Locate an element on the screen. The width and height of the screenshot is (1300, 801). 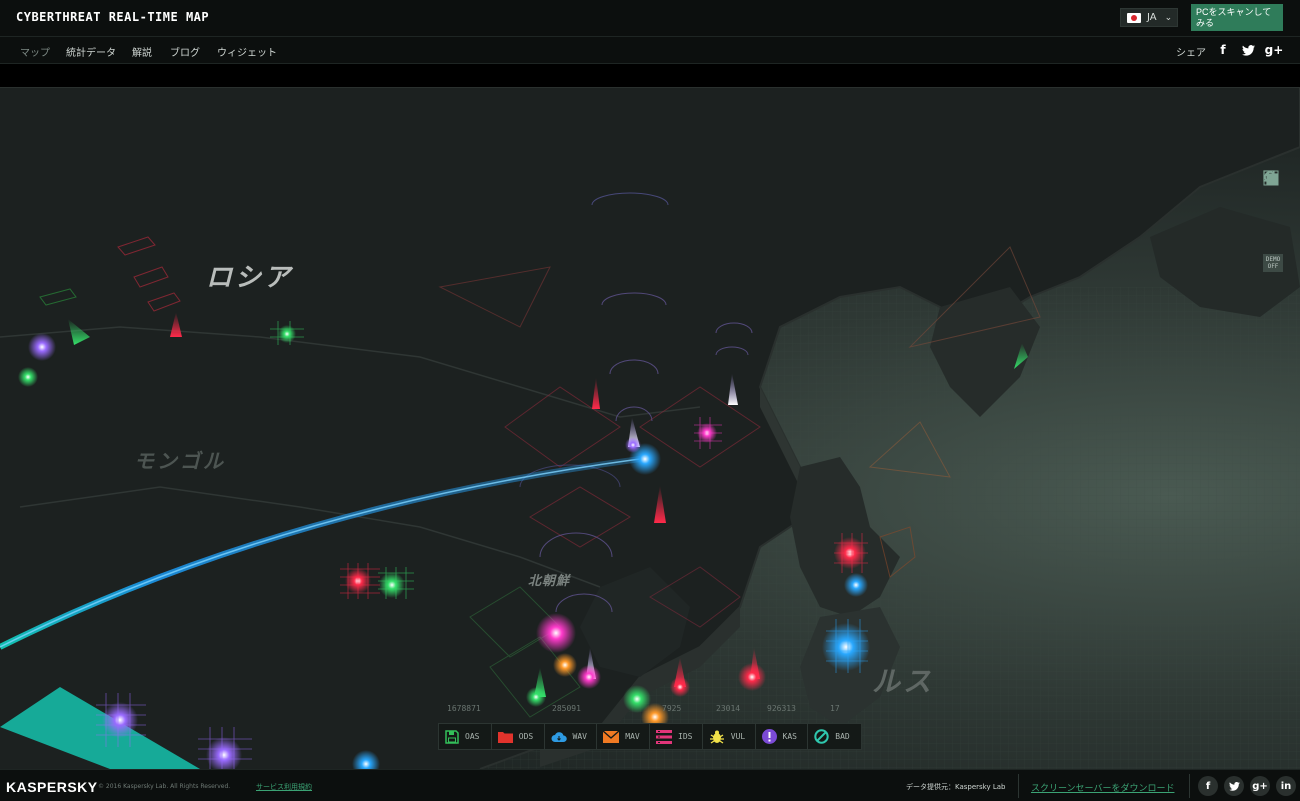
legend-item-oas: OAS is located at coordinates (465, 736).